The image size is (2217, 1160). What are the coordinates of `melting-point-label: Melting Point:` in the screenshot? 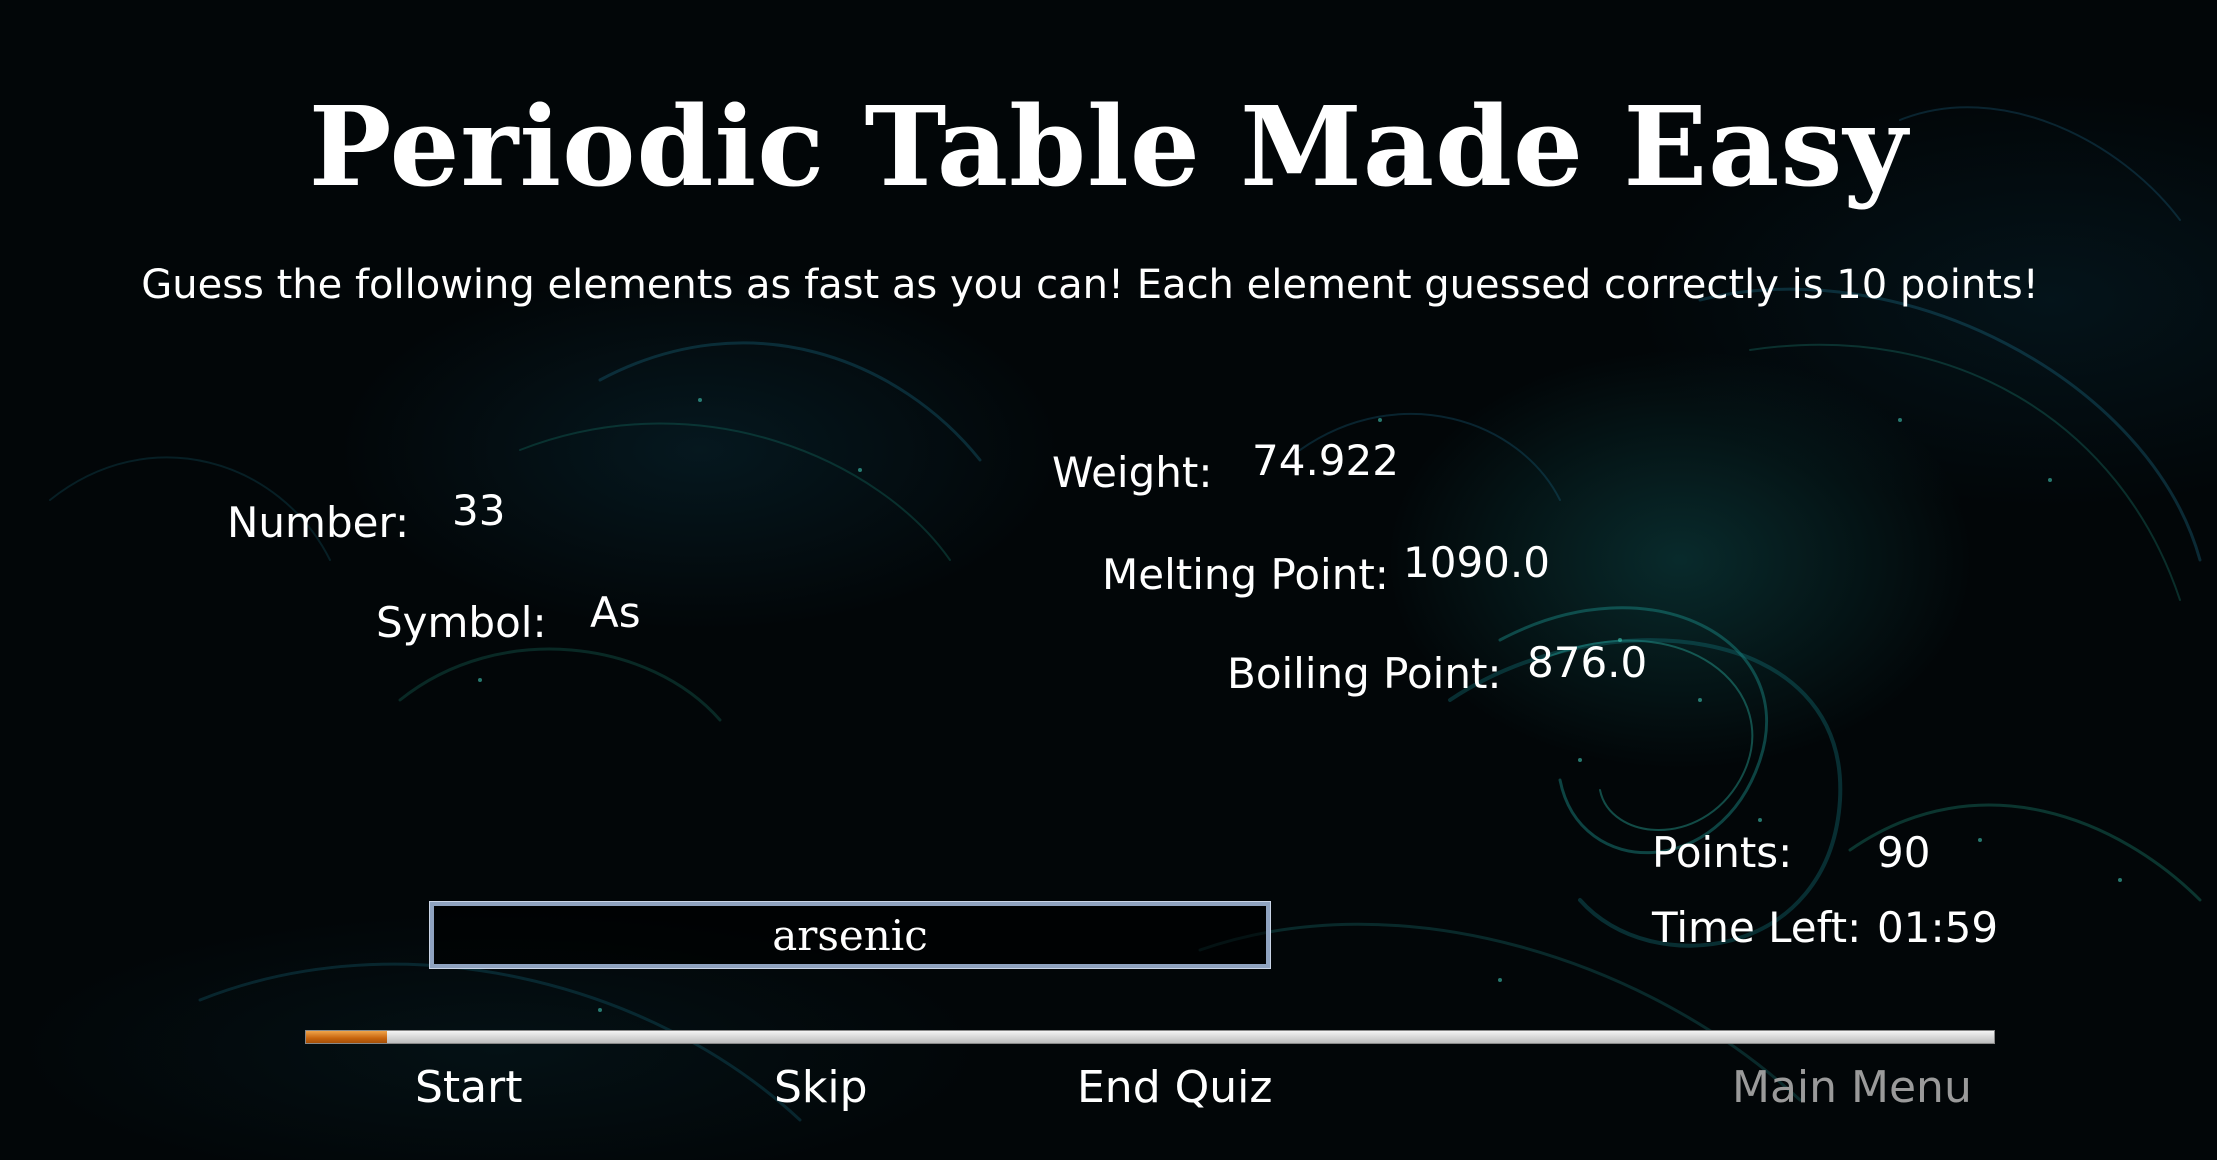 It's located at (1245, 574).